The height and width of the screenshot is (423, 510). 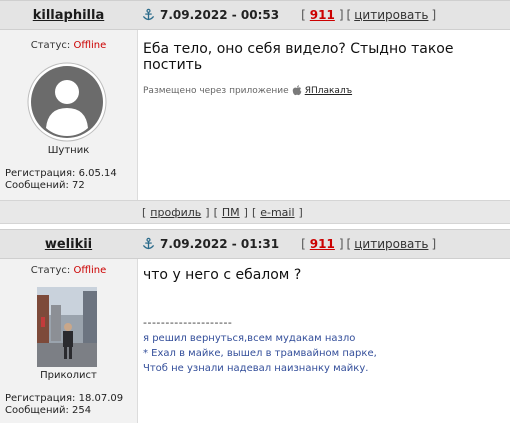 What do you see at coordinates (249, 338) in the screenshot?
I see `signature-line: я решил вернуться,всем мудакам назло` at bounding box center [249, 338].